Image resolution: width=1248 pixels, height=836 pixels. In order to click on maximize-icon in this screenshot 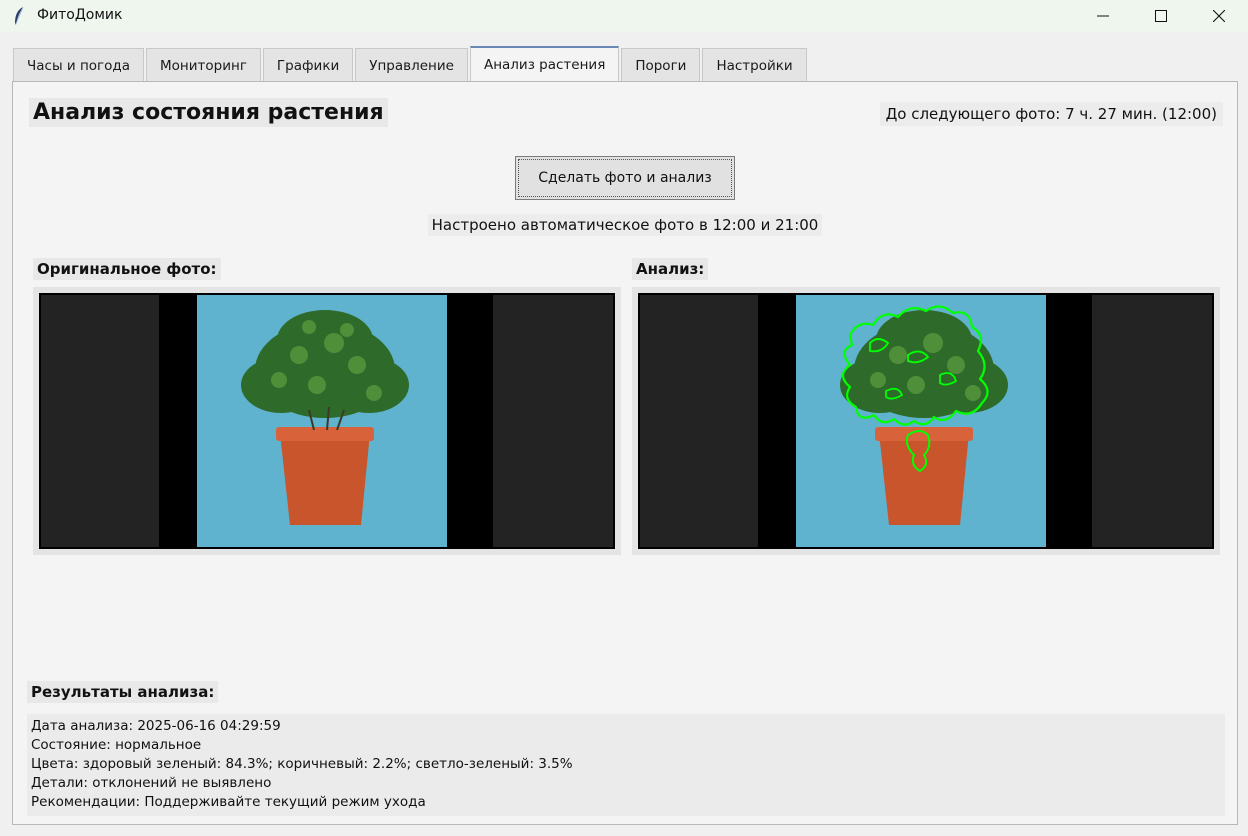, I will do `click(1161, 16)`.